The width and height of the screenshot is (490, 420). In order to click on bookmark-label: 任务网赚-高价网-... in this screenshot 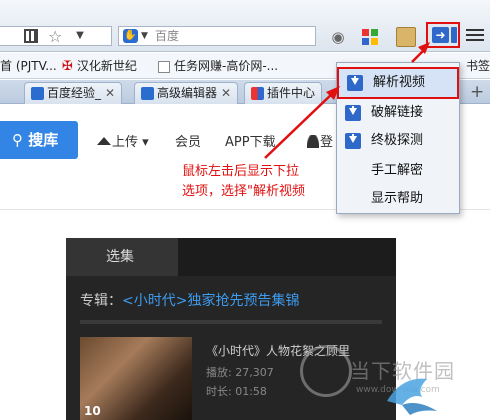, I will do `click(226, 66)`.